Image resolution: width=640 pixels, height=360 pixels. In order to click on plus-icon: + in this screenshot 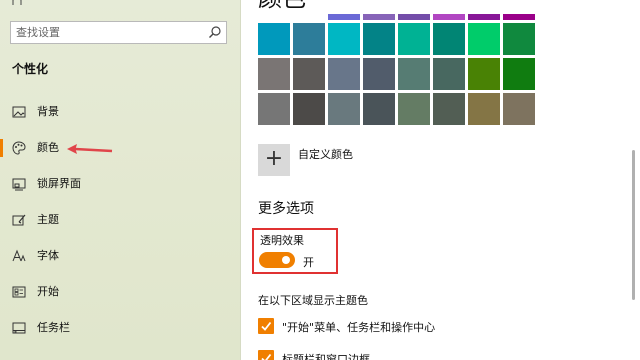, I will do `click(274, 158)`.